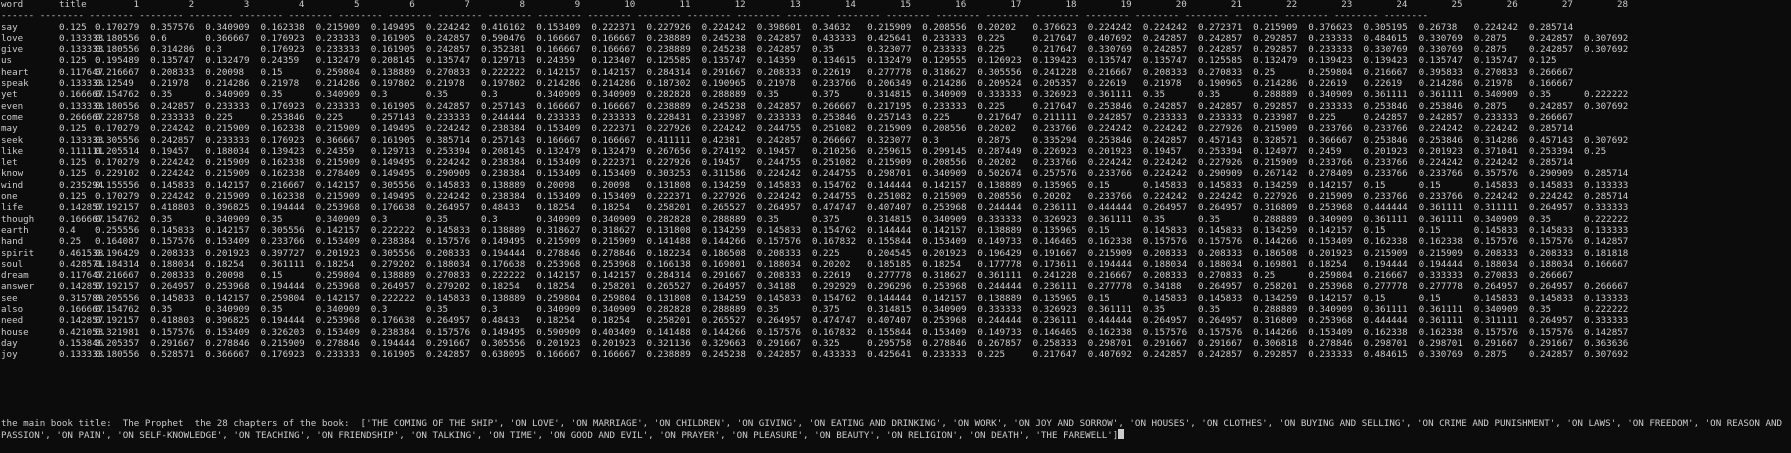  Describe the element at coordinates (668, 72) in the screenshot. I see `row-chapter-value: 0.284314` at that location.